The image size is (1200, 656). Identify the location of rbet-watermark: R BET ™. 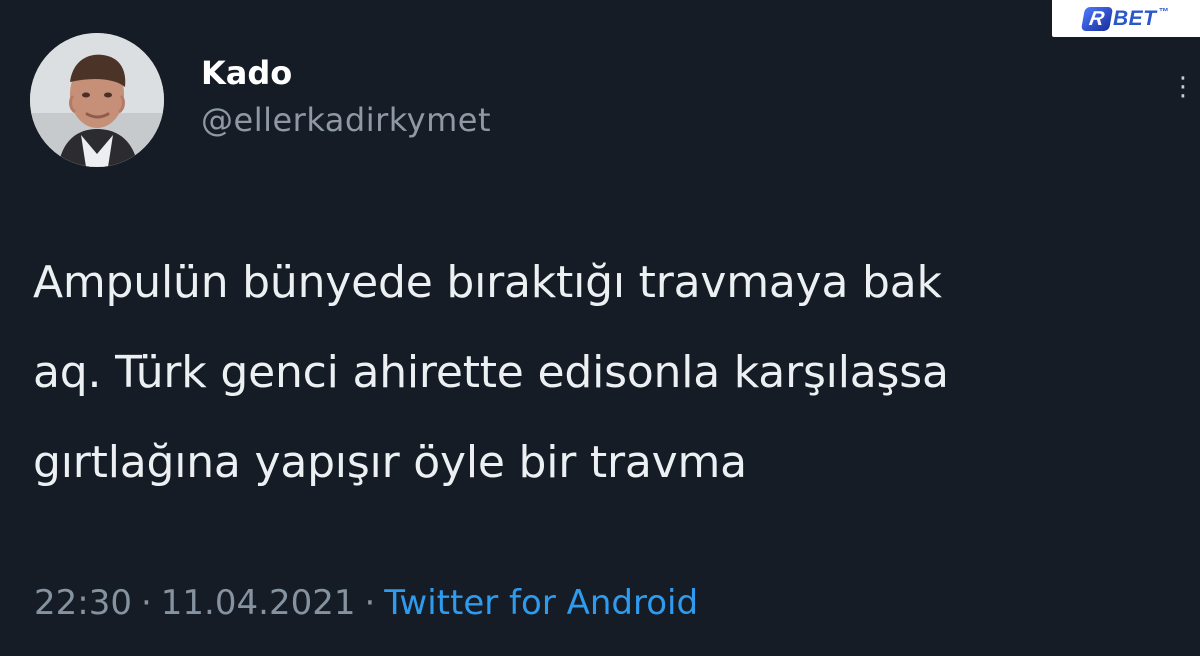
(1126, 18).